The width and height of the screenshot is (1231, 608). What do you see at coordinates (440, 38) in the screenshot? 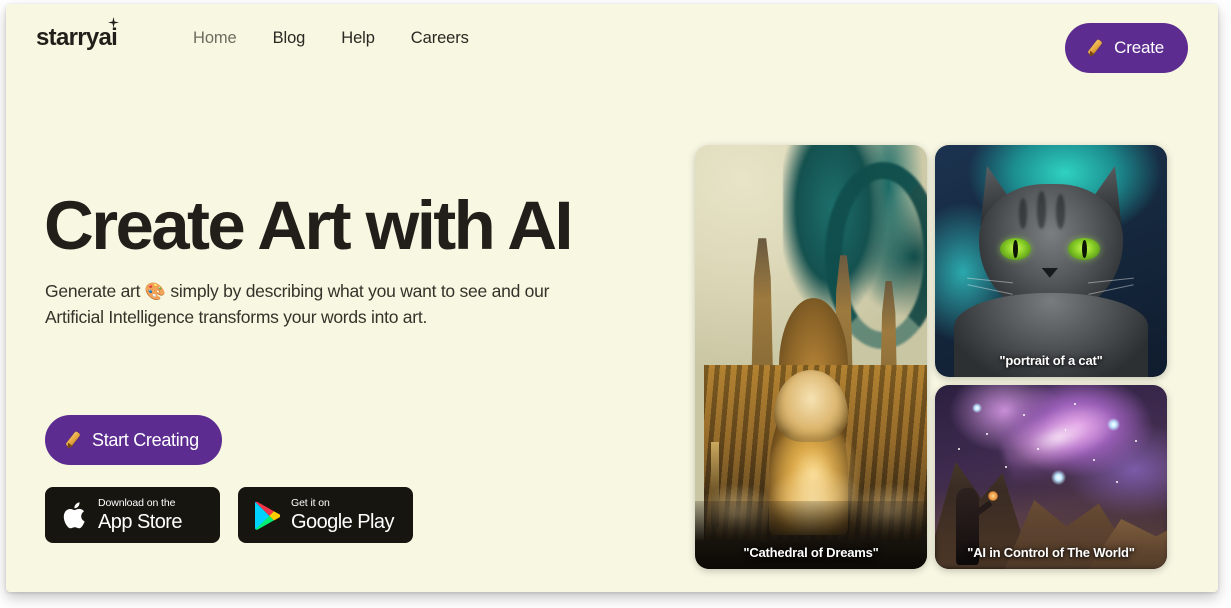
I see `nav-item-careers: Careers` at bounding box center [440, 38].